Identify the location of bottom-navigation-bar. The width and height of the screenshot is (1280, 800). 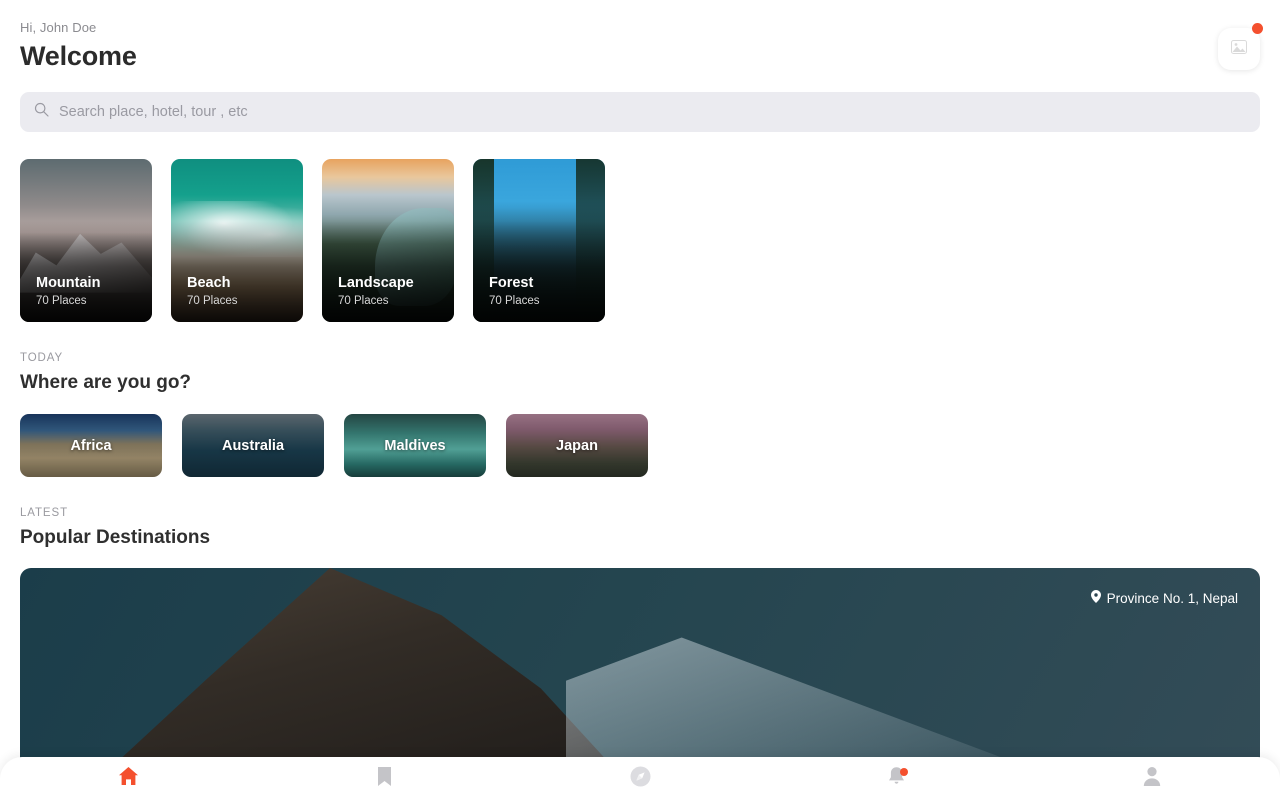
(640, 778).